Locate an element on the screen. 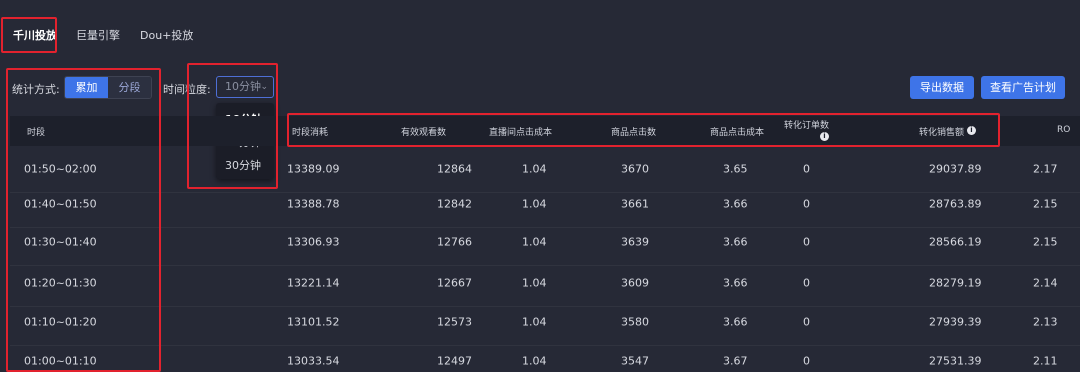 This screenshot has width=1080, height=372. highlight-box-period-column is located at coordinates (83, 220).